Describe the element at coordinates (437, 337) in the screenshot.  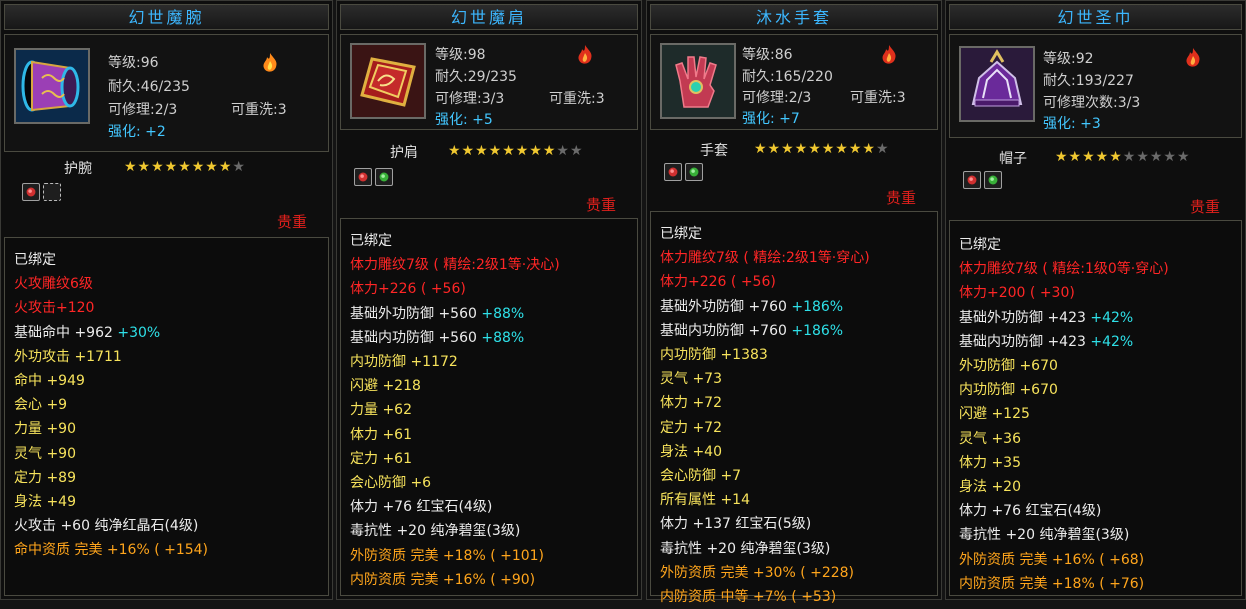
I see `attribute-line: 基础内功防御 +560 +88%` at that location.